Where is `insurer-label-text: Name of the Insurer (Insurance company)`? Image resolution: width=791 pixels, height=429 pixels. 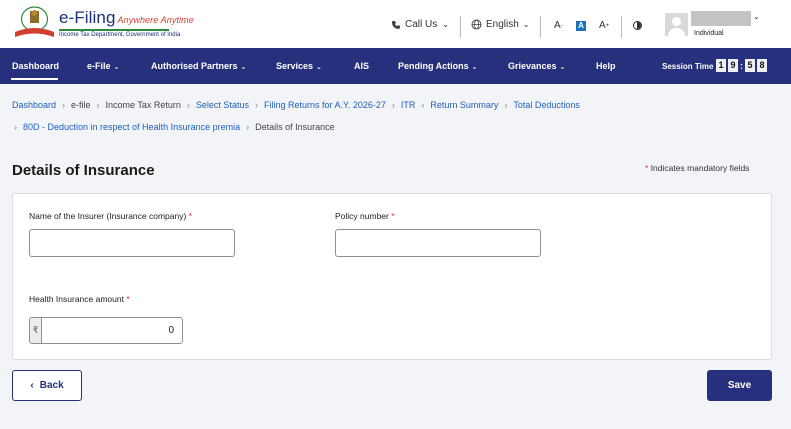 insurer-label-text: Name of the Insurer (Insurance company) is located at coordinates (108, 216).